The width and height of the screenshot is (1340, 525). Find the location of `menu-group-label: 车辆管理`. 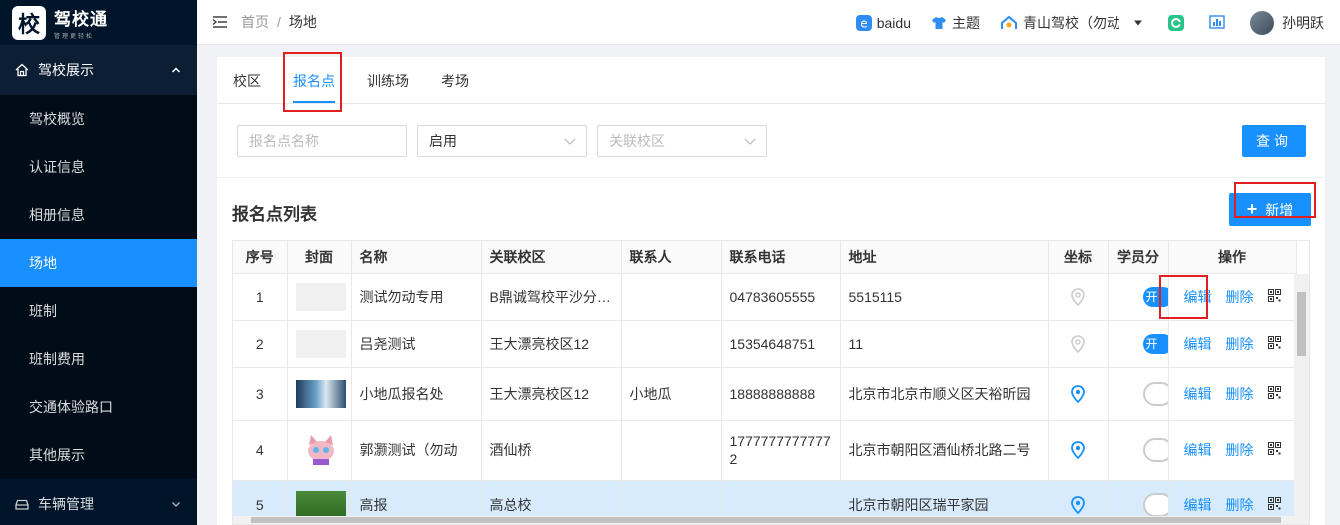

menu-group-label: 车辆管理 is located at coordinates (66, 504).